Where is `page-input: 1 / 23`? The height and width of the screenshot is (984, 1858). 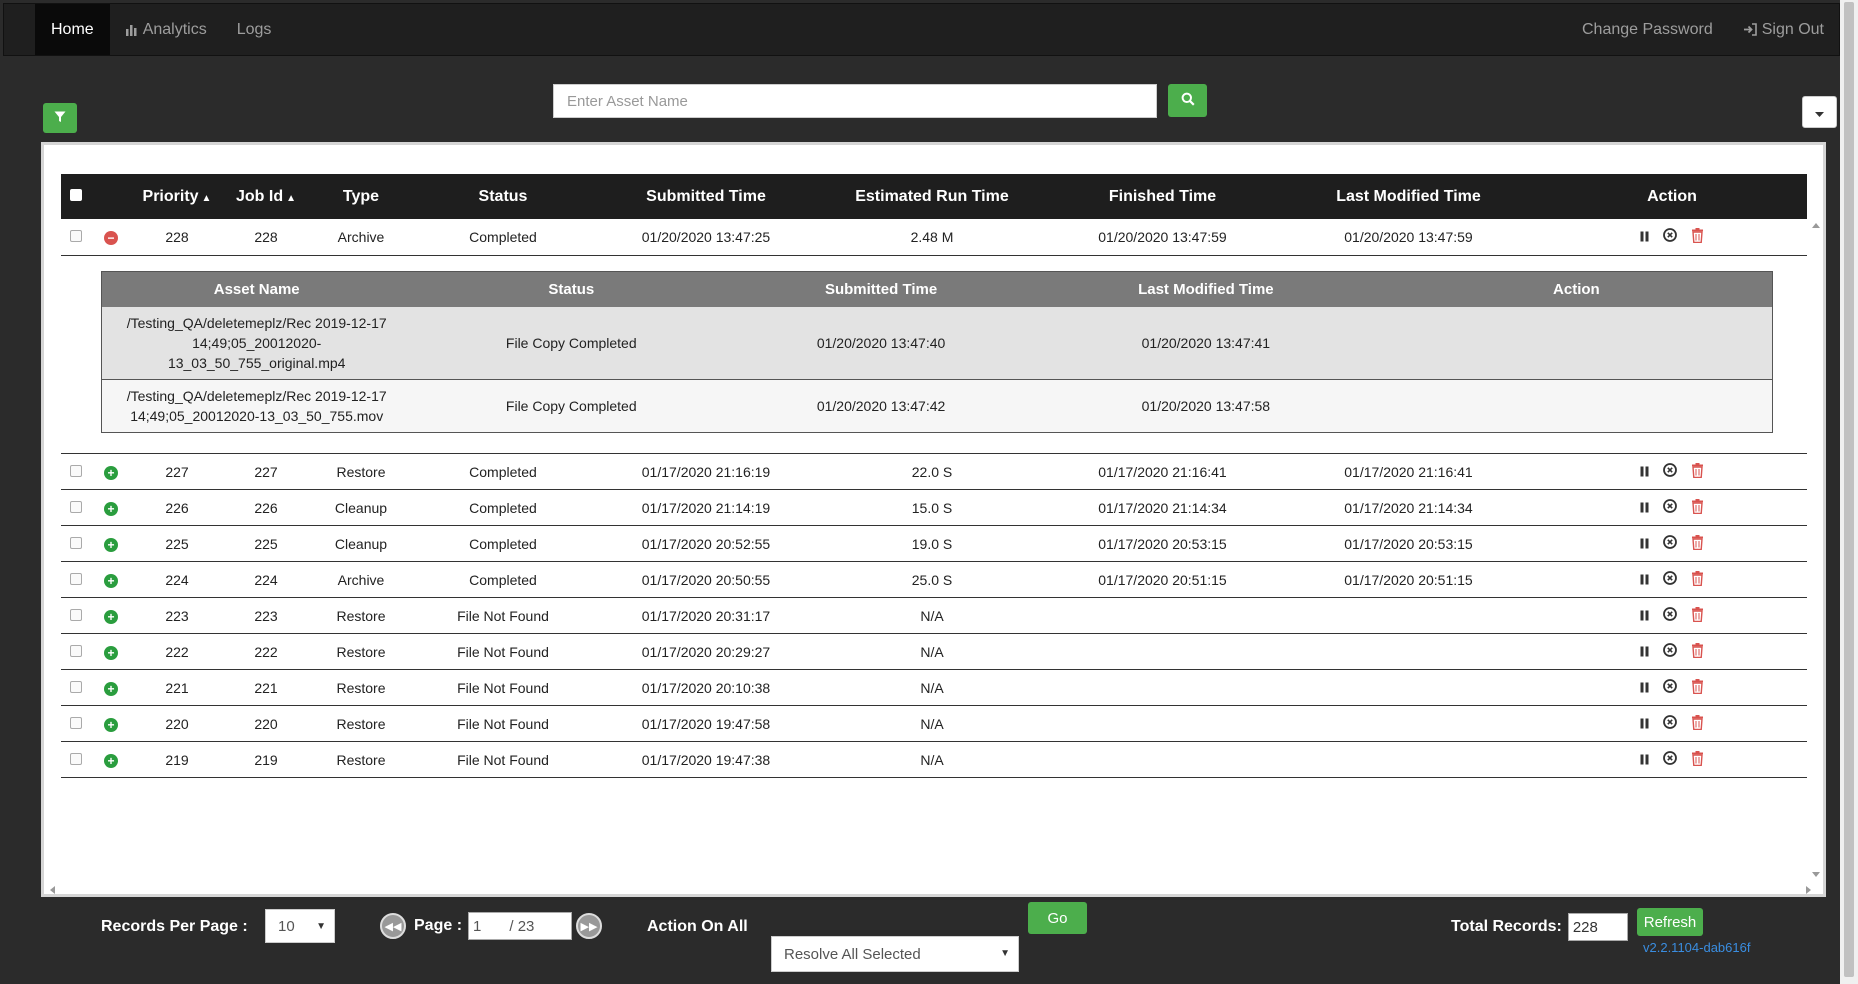
page-input: 1 / 23 is located at coordinates (520, 926).